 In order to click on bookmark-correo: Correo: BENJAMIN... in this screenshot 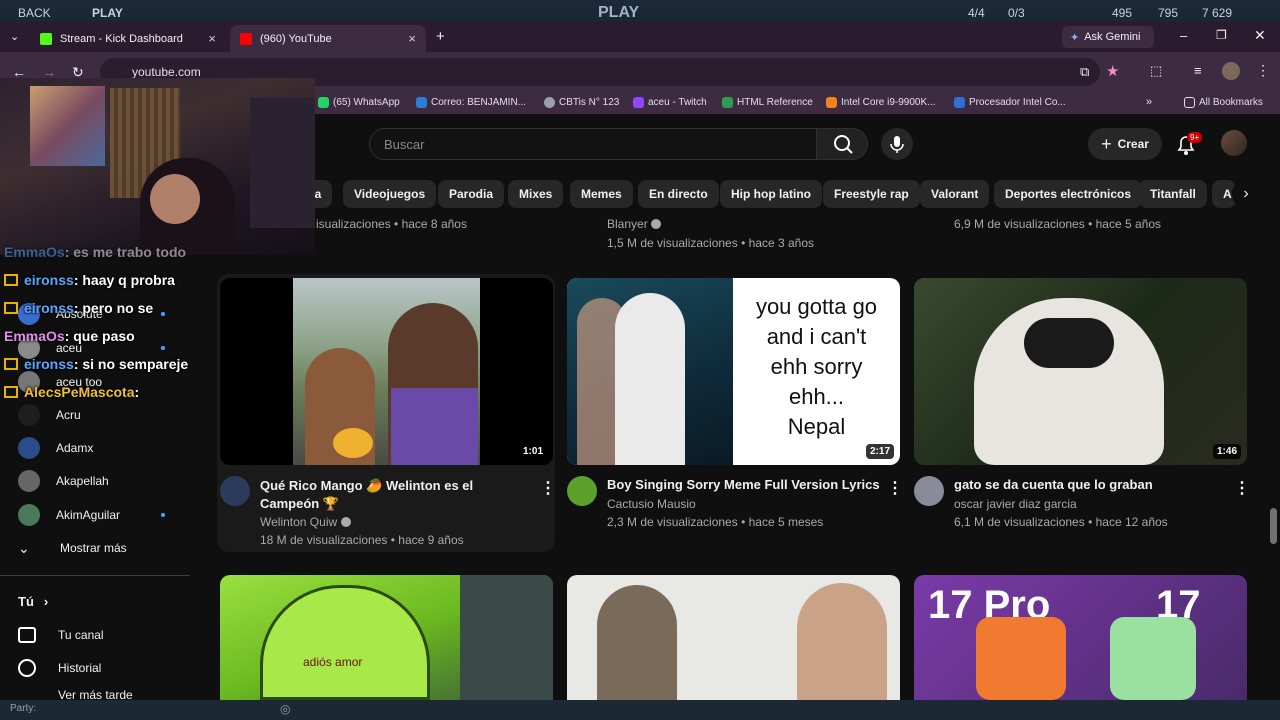, I will do `click(471, 102)`.